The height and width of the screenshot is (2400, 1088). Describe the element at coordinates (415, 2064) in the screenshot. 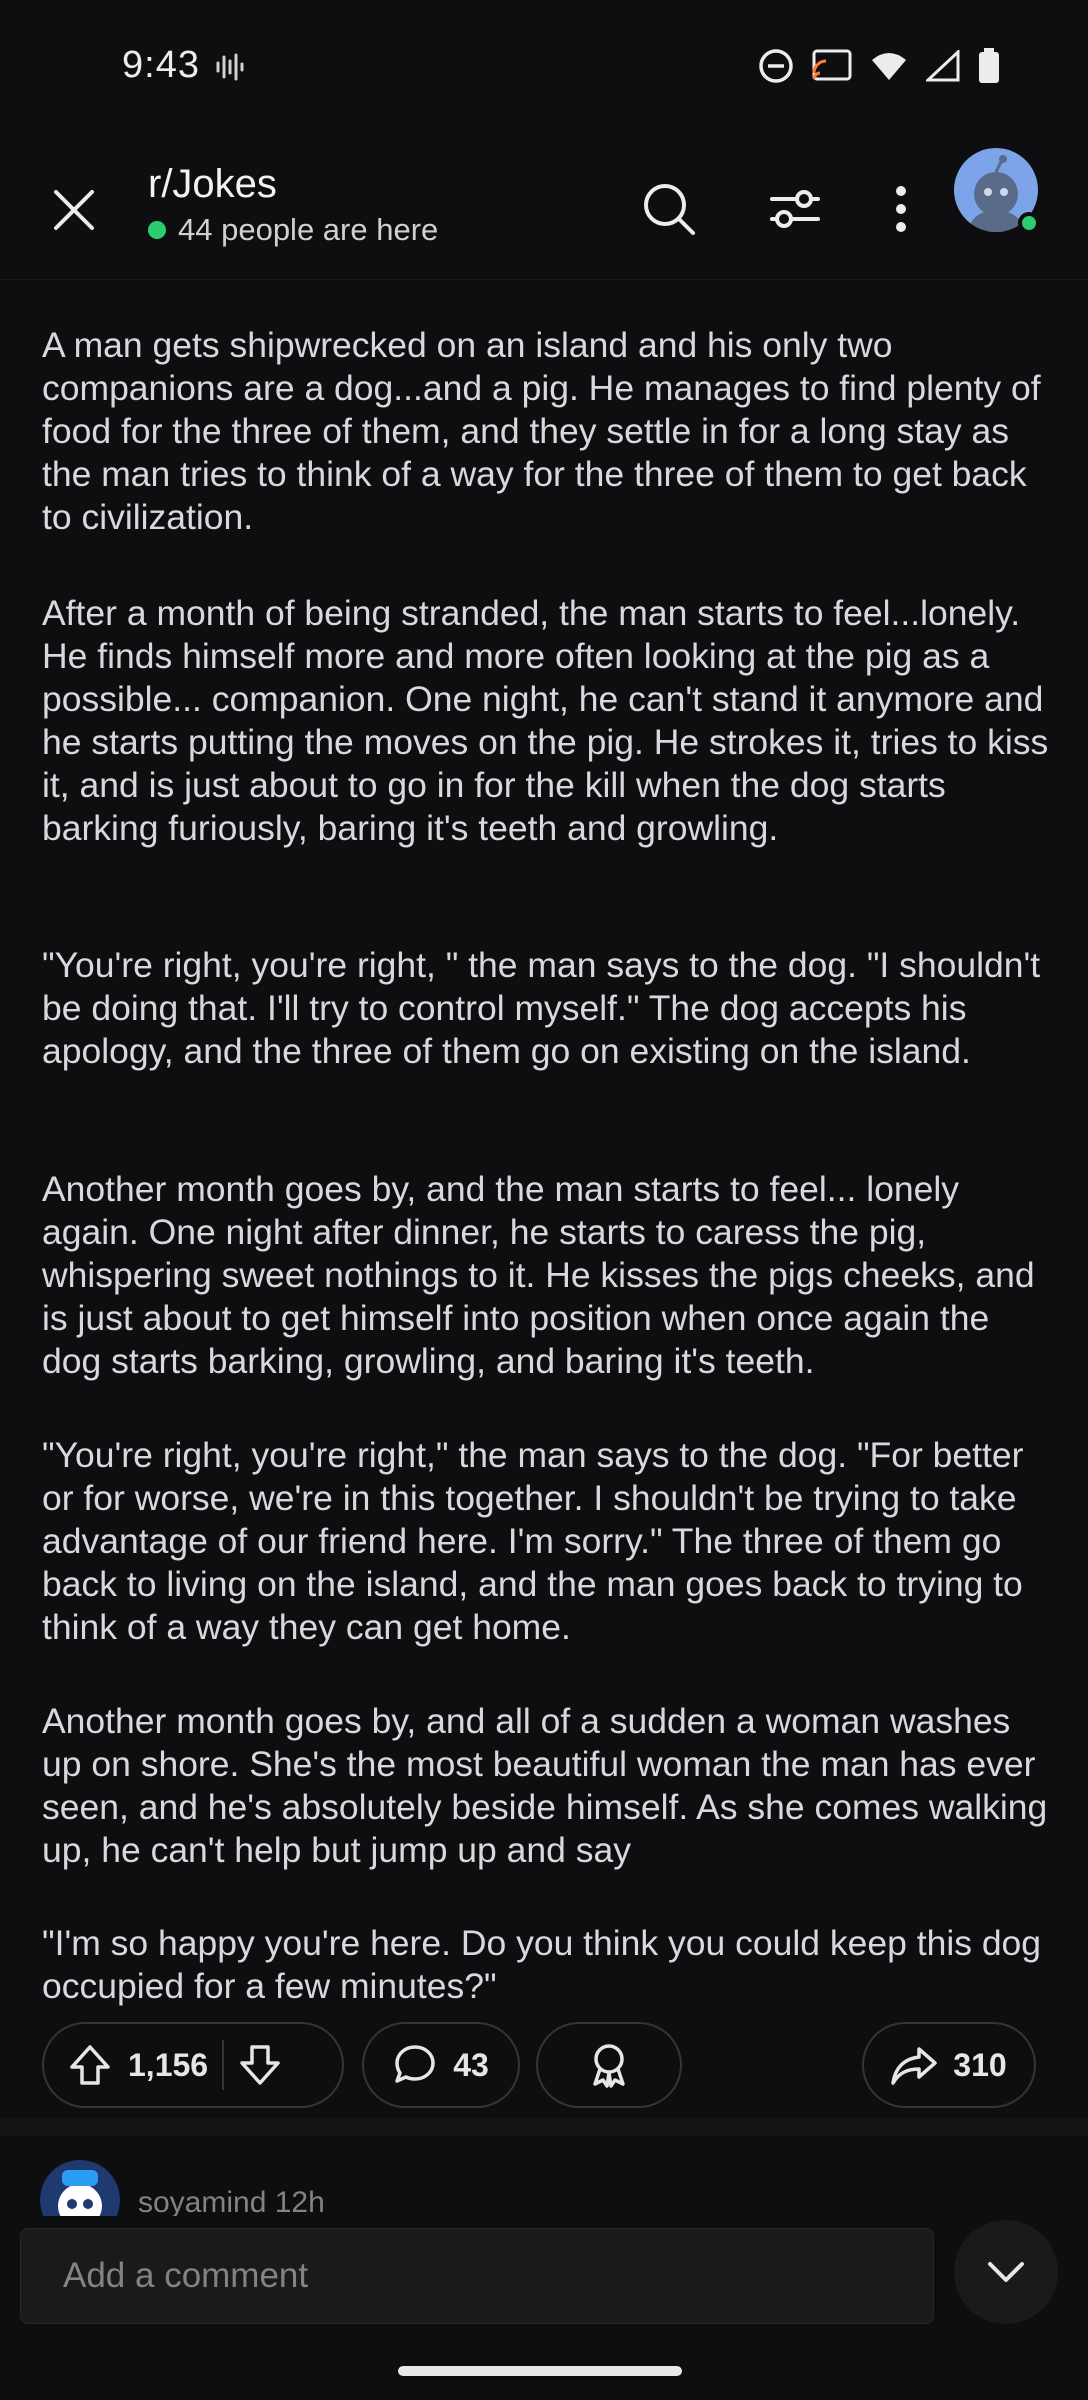

I see `comment-icon` at that location.